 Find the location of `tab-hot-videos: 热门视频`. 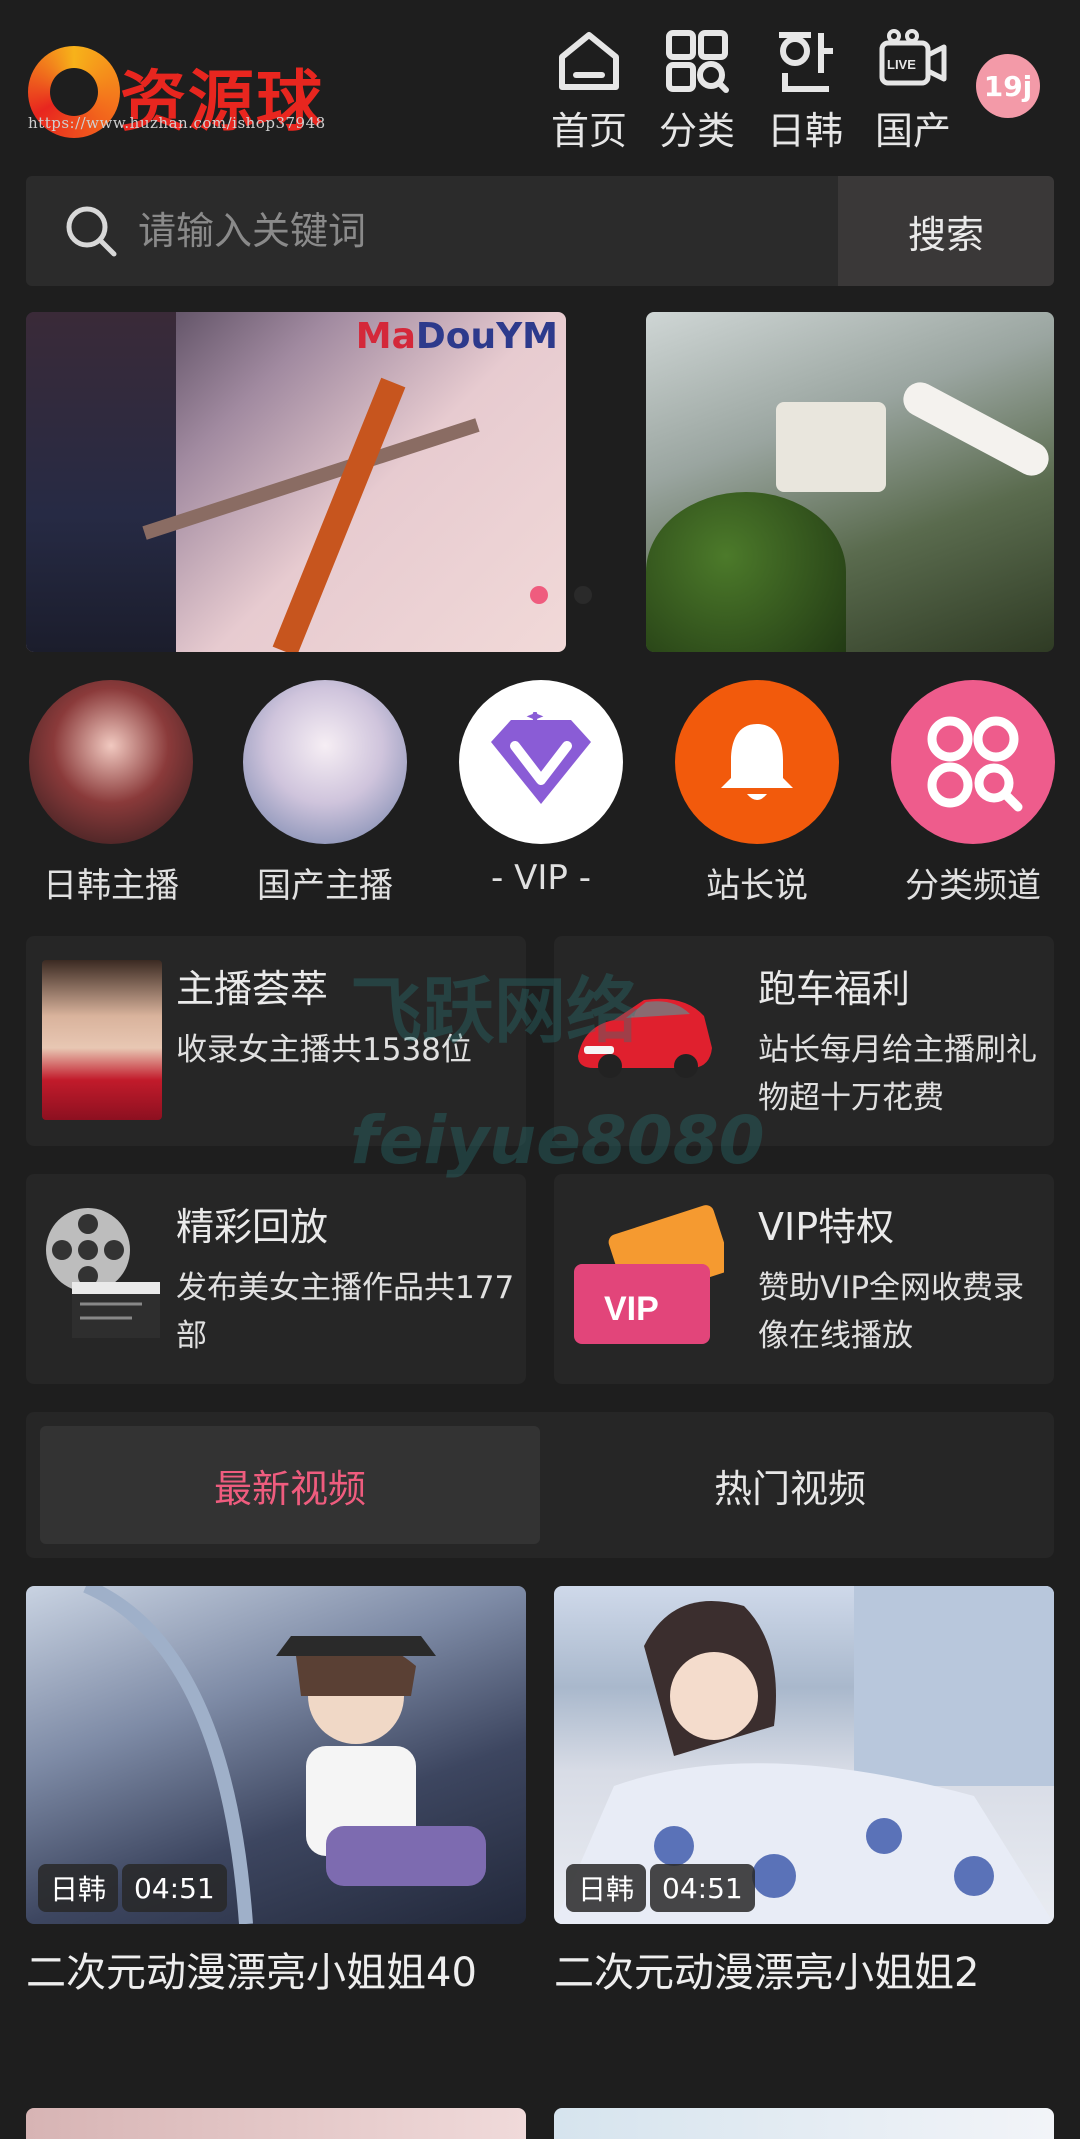

tab-hot-videos: 热门视频 is located at coordinates (790, 1485).